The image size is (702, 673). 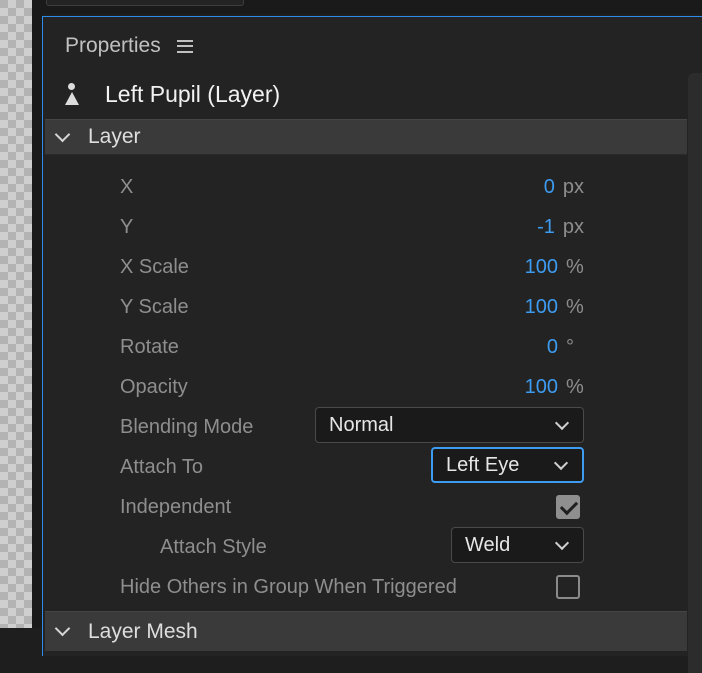 I want to click on prop-row-opacity: Opacity 100 %, so click(x=352, y=387).